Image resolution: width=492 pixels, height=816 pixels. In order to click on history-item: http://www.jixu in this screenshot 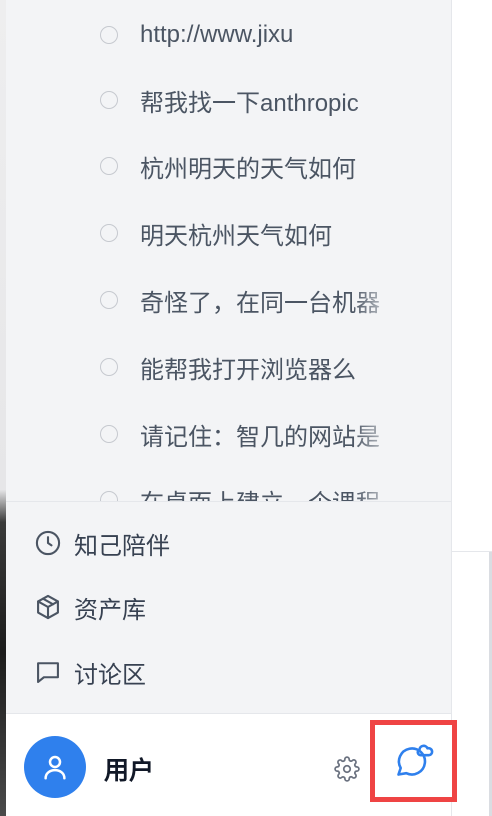, I will do `click(250, 35)`.